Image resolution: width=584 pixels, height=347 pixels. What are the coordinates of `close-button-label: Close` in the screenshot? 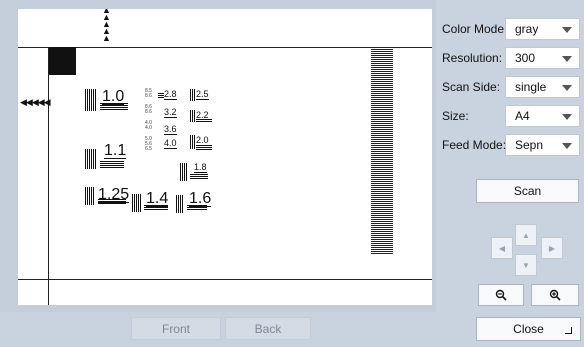 It's located at (528, 329).